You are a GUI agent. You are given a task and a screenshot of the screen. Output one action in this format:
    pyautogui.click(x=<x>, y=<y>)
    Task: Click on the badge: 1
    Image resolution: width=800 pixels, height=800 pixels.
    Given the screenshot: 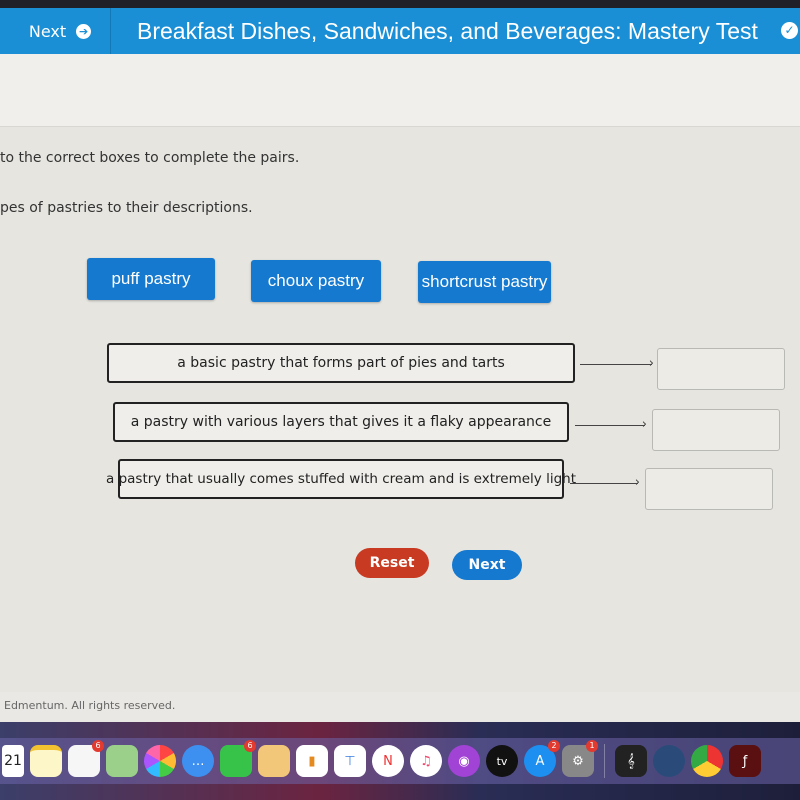 What is the action you would take?
    pyautogui.click(x=592, y=746)
    